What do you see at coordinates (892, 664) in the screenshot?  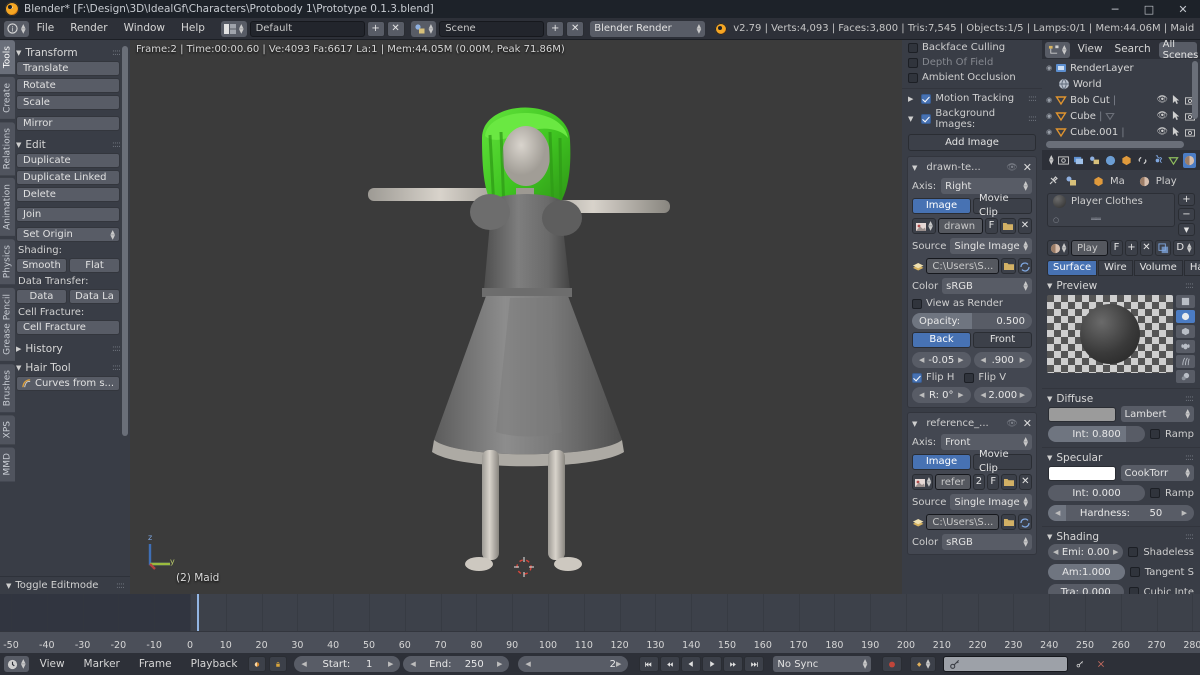 I see `record-button` at bounding box center [892, 664].